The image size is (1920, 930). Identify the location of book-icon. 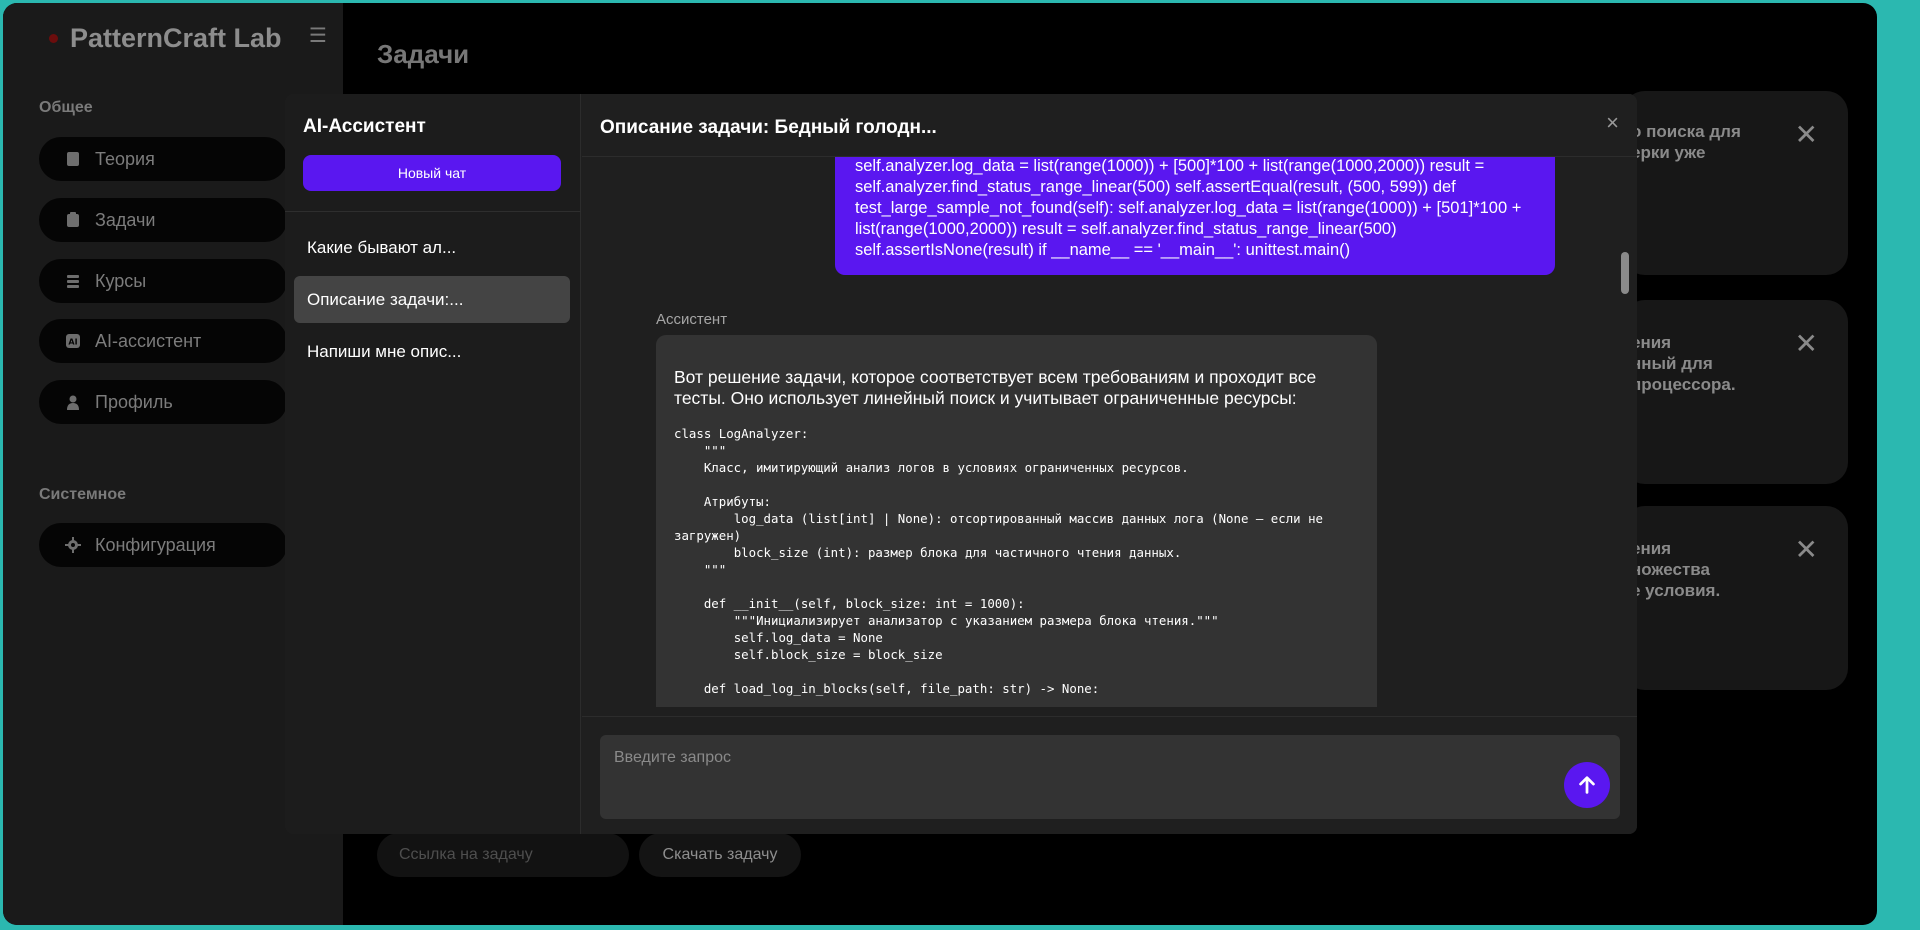
(73, 159).